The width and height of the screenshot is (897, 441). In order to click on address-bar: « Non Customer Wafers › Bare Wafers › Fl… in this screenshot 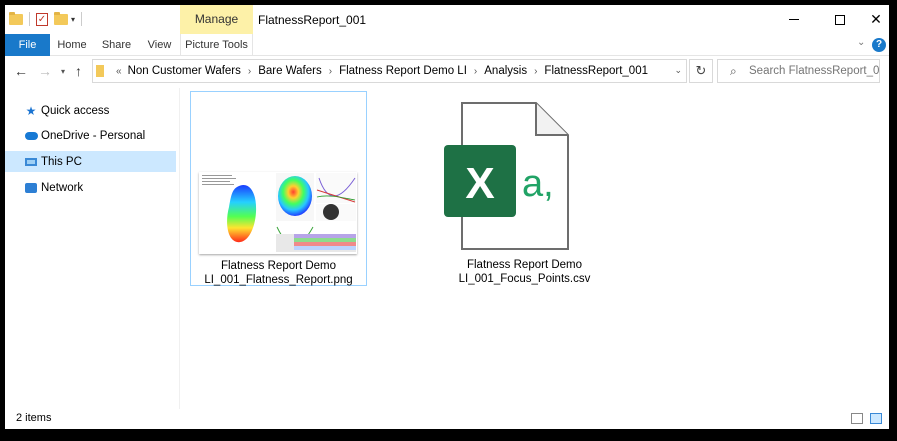, I will do `click(389, 71)`.